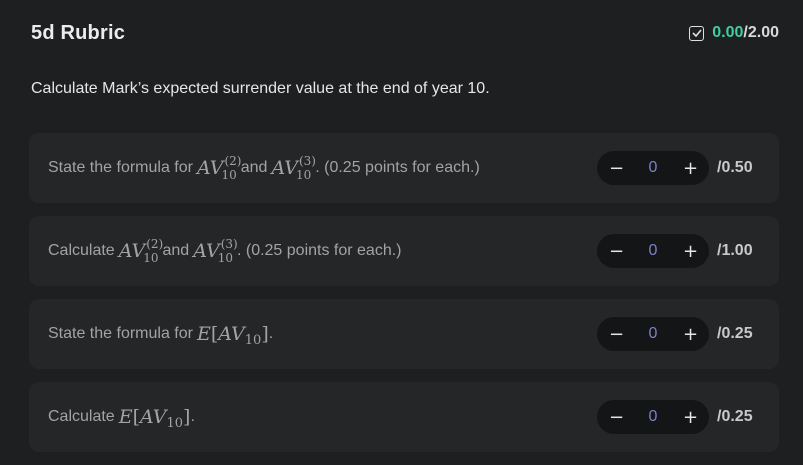 The height and width of the screenshot is (465, 803). What do you see at coordinates (78, 32) in the screenshot?
I see `rubric-title: 5d Rubric` at bounding box center [78, 32].